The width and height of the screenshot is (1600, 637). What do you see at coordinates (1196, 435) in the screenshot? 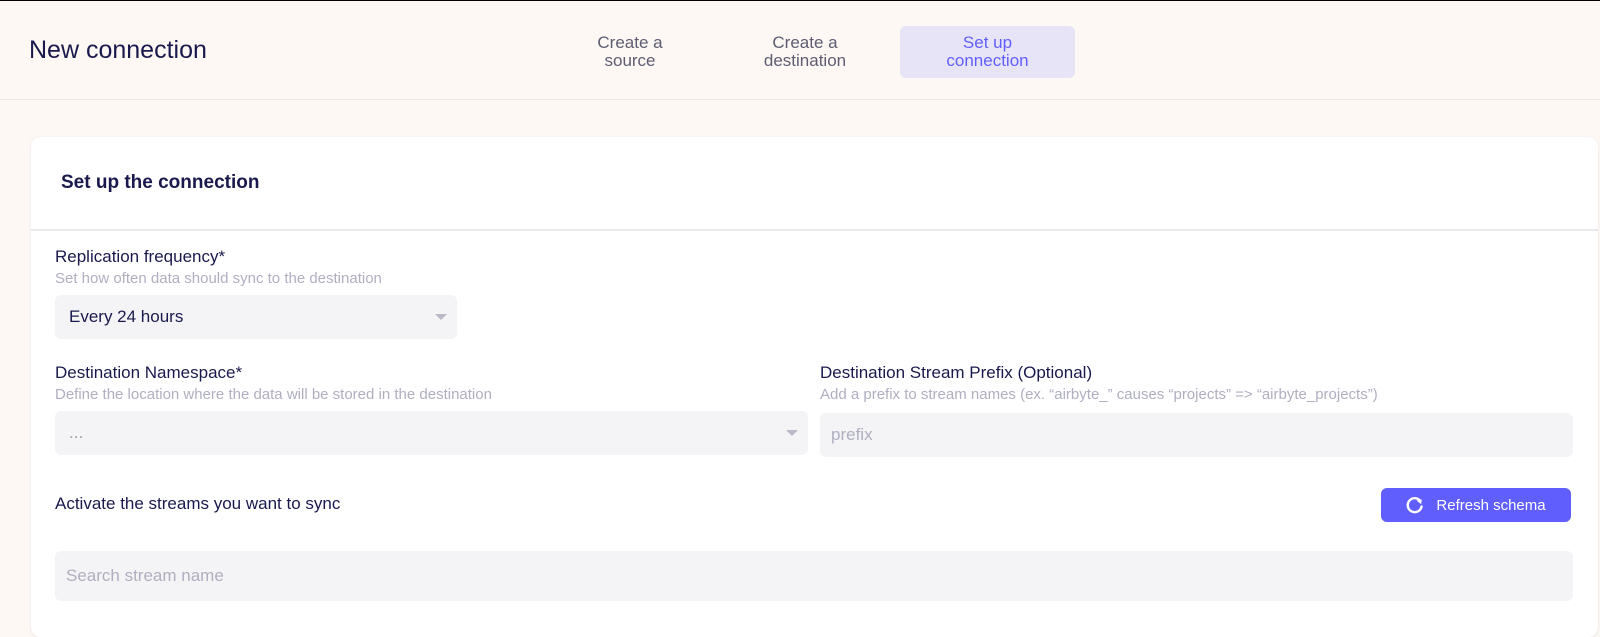
I see `stream-prefix-input` at bounding box center [1196, 435].